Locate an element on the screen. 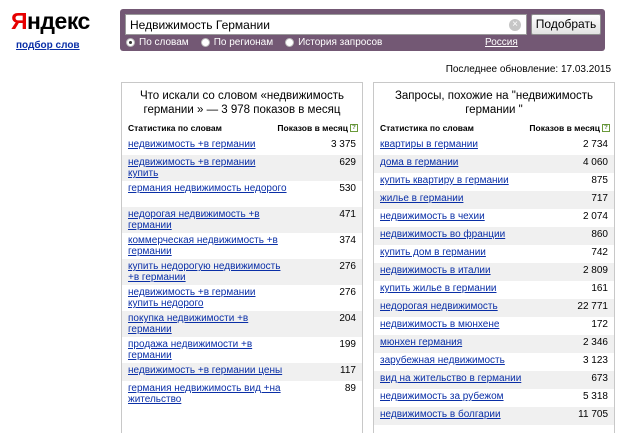  phrase-link: жилье в германии is located at coordinates (421, 200).